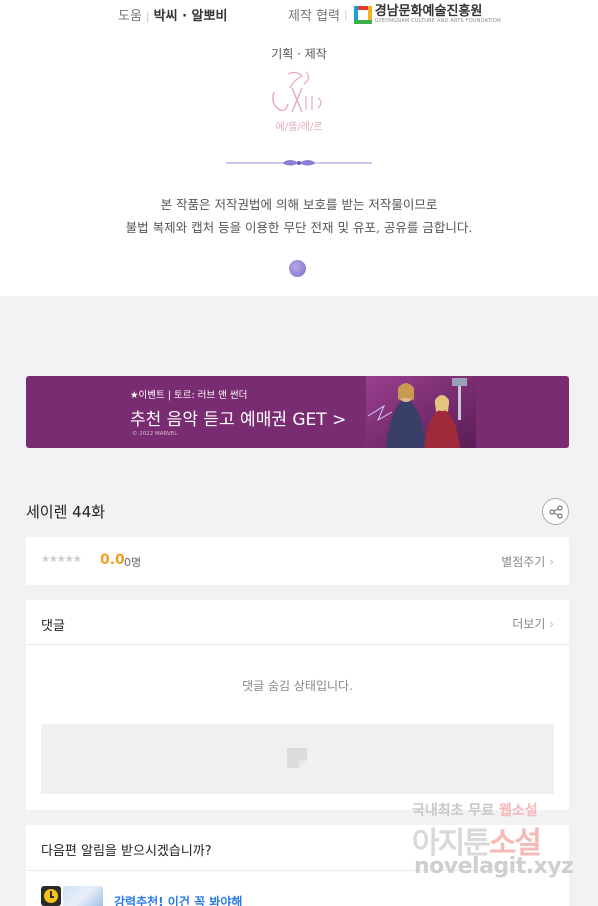 This screenshot has width=598, height=906. I want to click on comment-placeholder, so click(297, 759).